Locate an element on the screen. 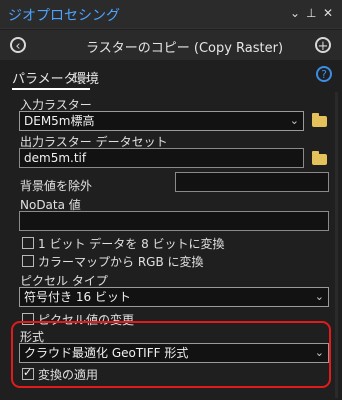  tab-environments: 環境 is located at coordinates (86, 77).